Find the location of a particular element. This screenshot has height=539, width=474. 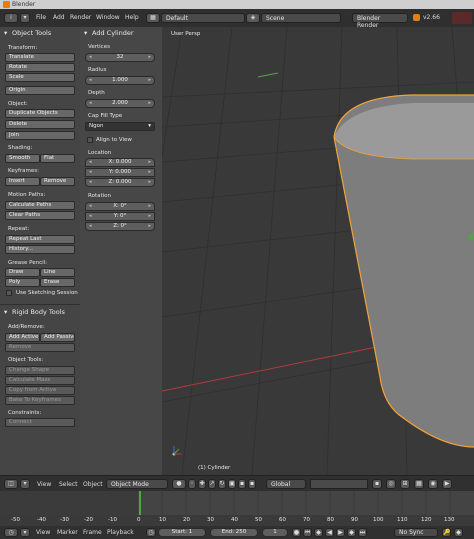

radius-field: ◂ 1.000 ▸ is located at coordinates (120, 80).